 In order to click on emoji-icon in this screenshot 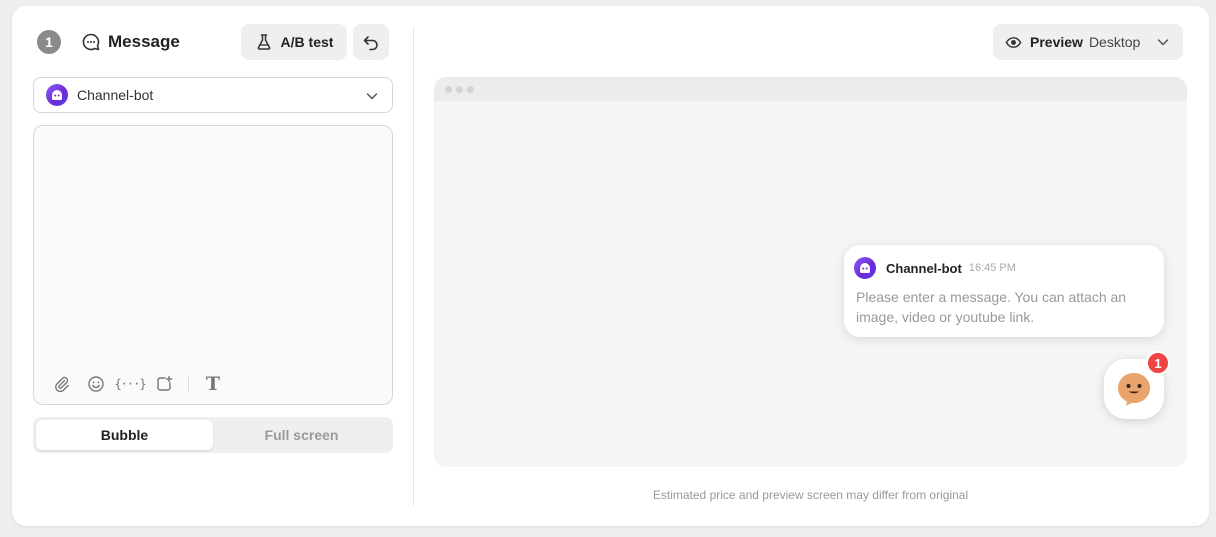, I will do `click(96, 384)`.